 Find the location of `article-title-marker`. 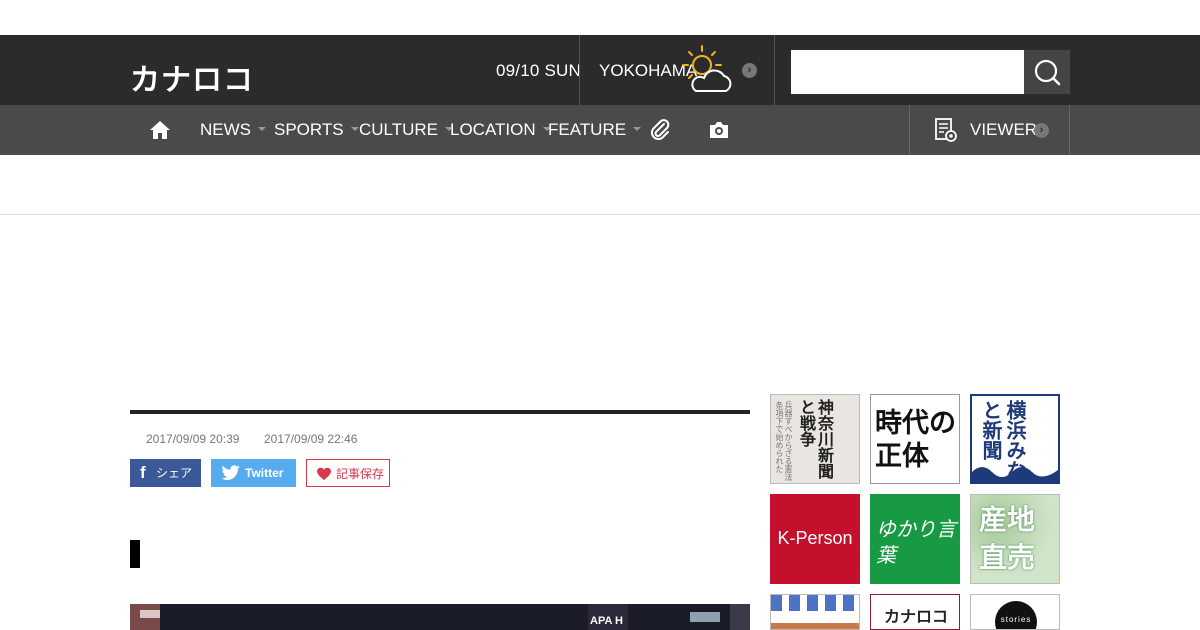

article-title-marker is located at coordinates (135, 554).